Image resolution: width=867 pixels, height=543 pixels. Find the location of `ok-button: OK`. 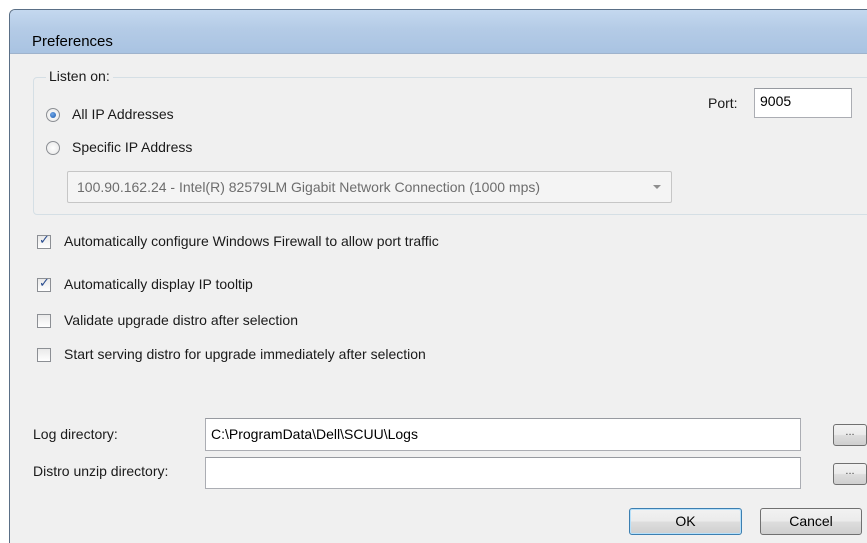

ok-button: OK is located at coordinates (685, 521).